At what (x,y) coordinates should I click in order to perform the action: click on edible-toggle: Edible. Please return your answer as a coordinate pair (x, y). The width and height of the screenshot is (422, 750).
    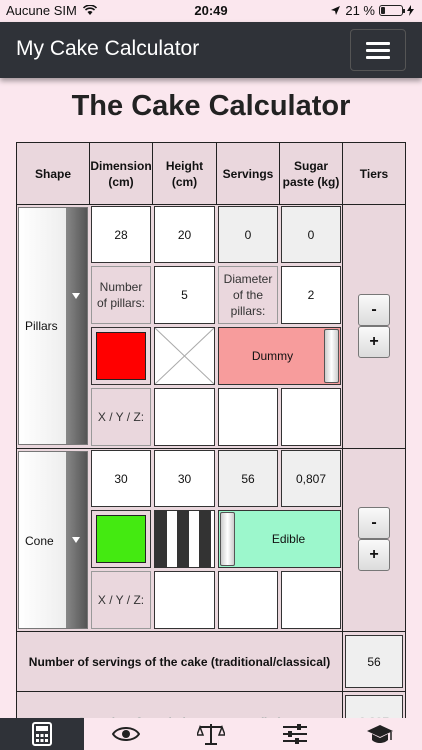
    Looking at the image, I should click on (279, 539).